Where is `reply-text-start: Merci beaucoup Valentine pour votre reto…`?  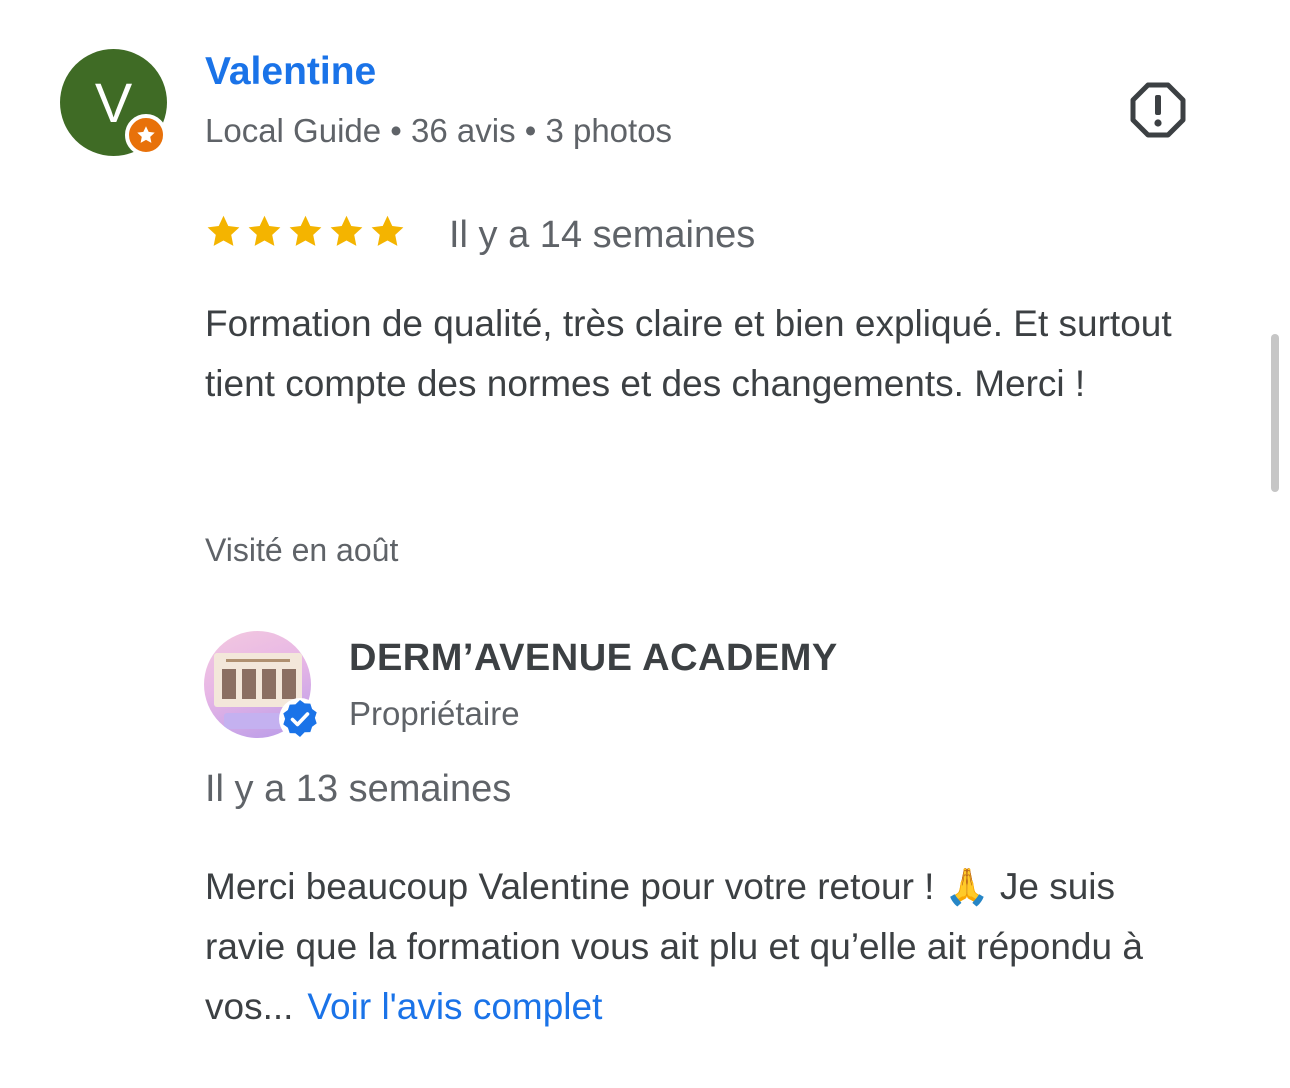
reply-text-start: Merci beaucoup Valentine pour votre reto… is located at coordinates (575, 886).